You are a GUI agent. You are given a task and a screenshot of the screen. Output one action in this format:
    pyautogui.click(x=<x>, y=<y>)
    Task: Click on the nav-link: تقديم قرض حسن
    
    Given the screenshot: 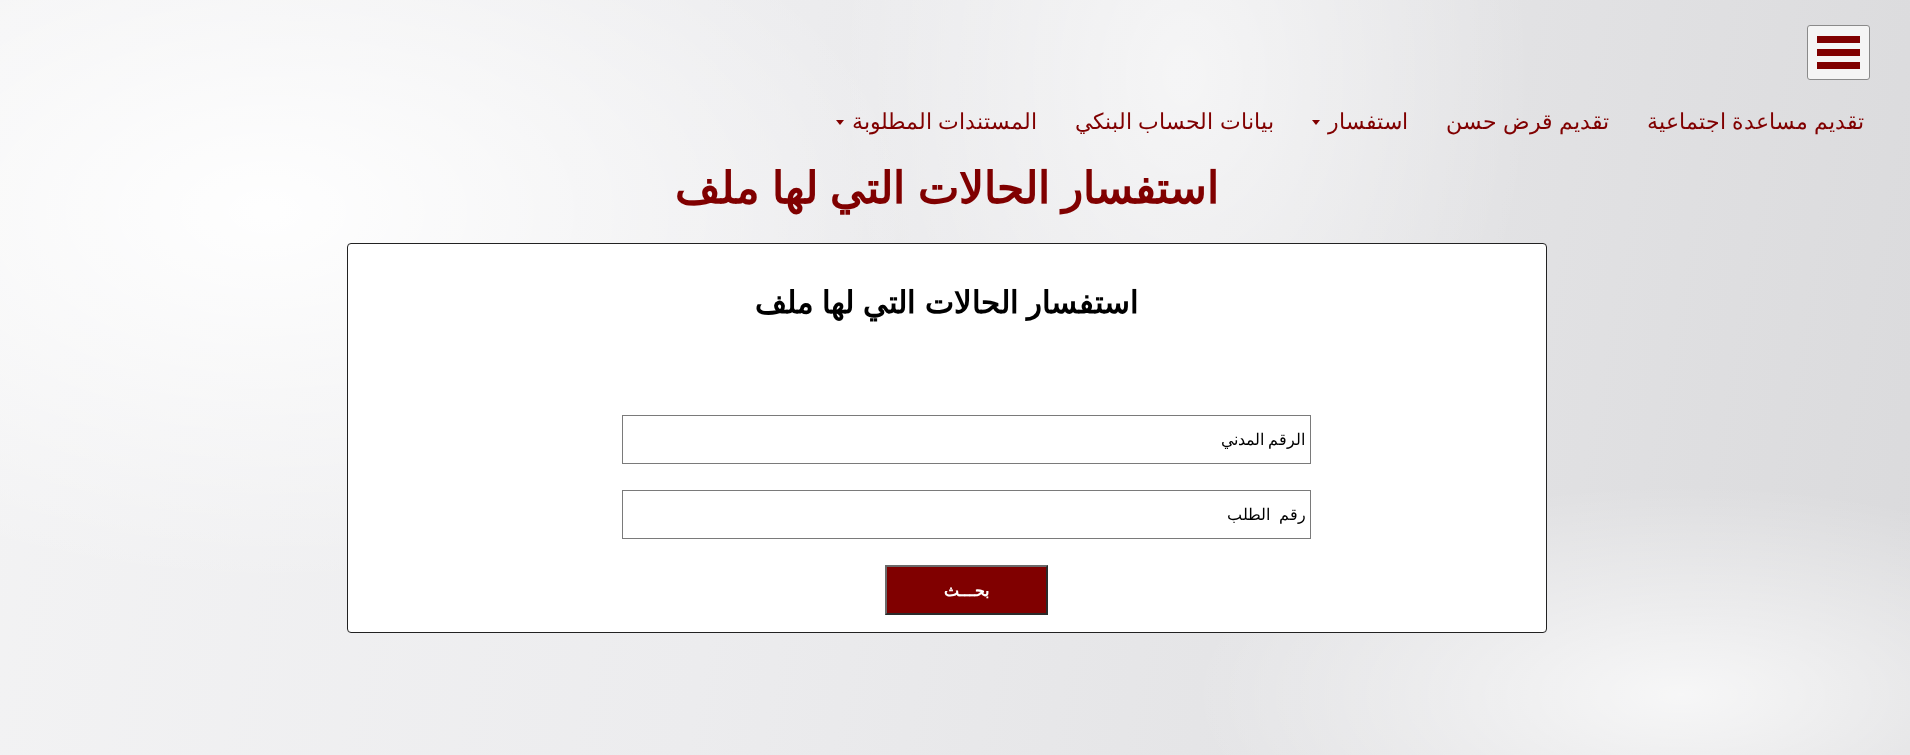 What is the action you would take?
    pyautogui.click(x=1527, y=122)
    